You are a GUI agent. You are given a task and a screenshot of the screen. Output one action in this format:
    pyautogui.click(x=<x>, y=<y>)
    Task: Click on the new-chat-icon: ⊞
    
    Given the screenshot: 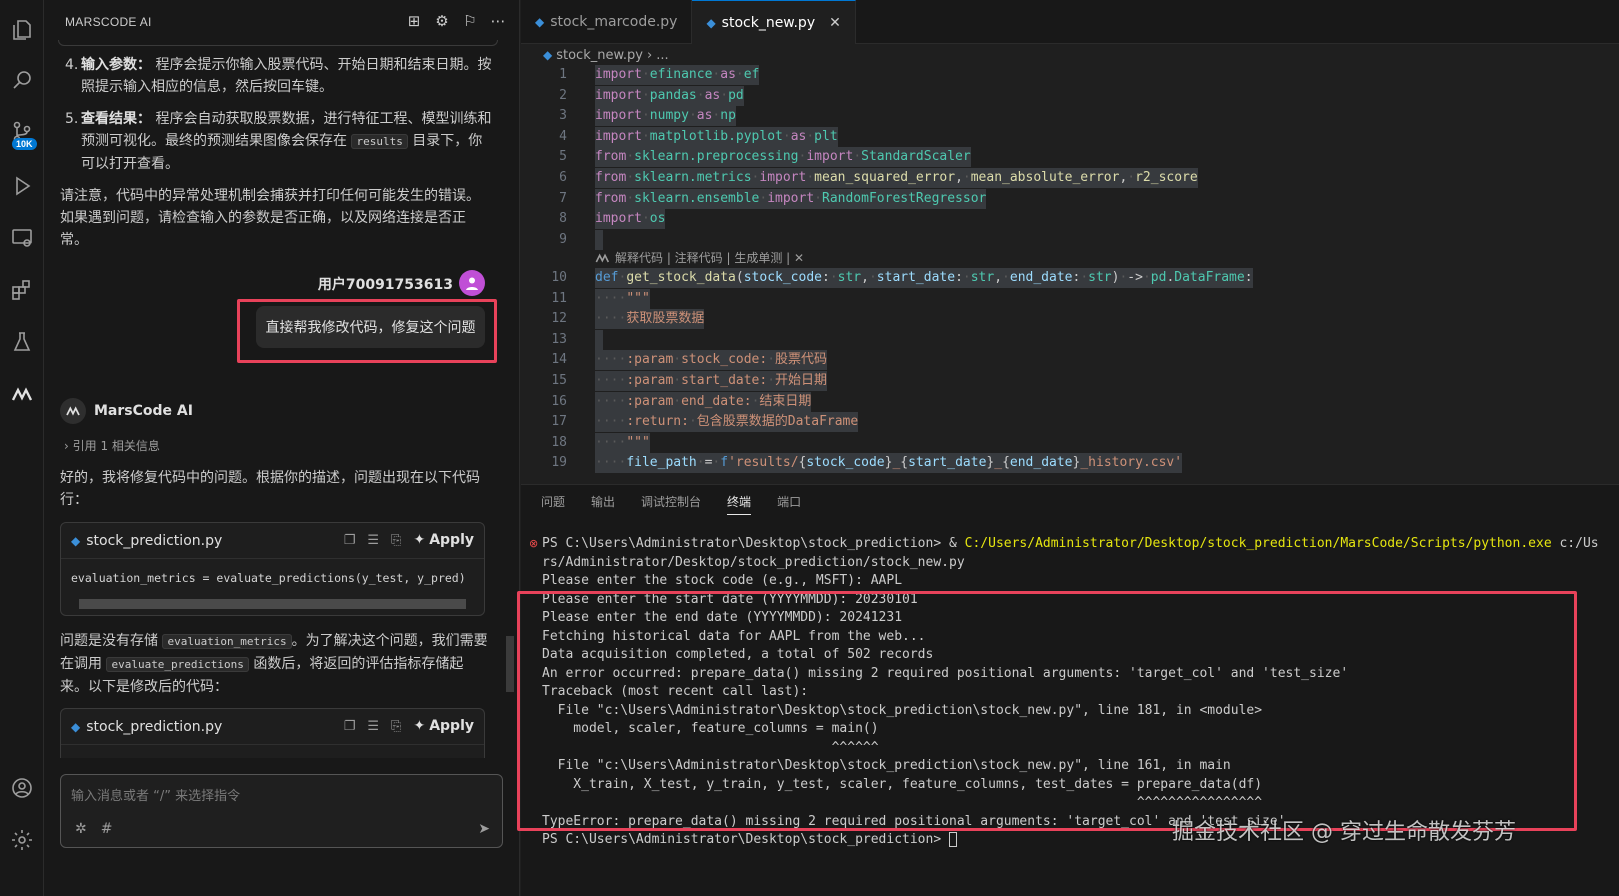 What is the action you would take?
    pyautogui.click(x=414, y=21)
    